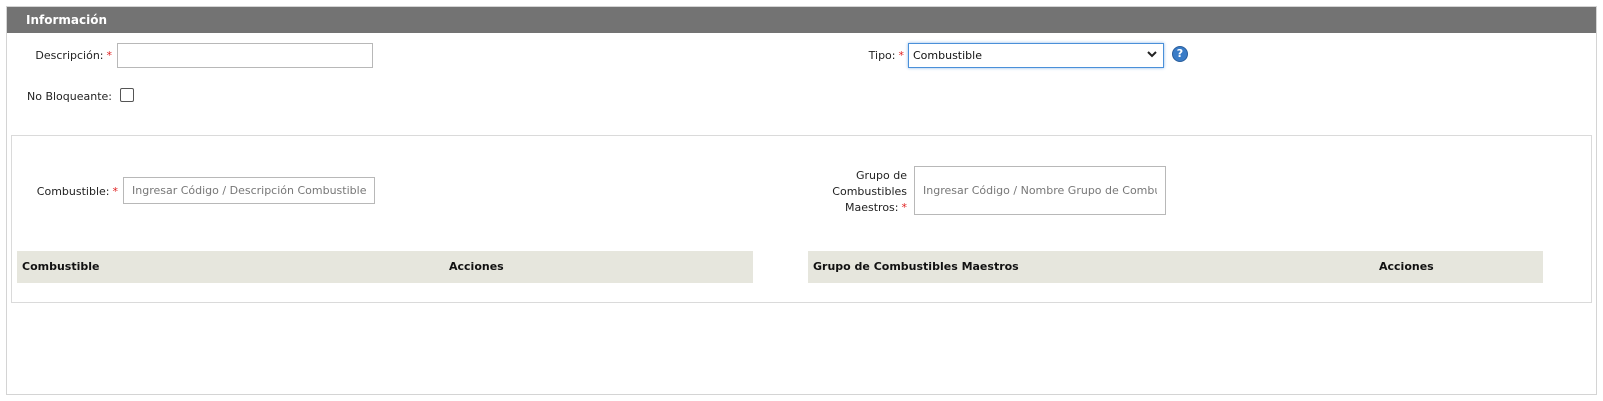  I want to click on tipo-select-value: Combustible, so click(947, 55).